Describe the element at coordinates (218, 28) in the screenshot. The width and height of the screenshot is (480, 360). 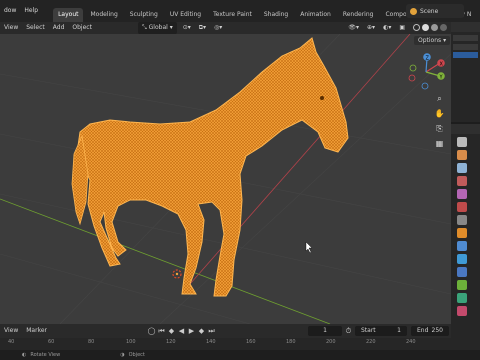
I see `proportional-edit-icon: ◎▾` at that location.